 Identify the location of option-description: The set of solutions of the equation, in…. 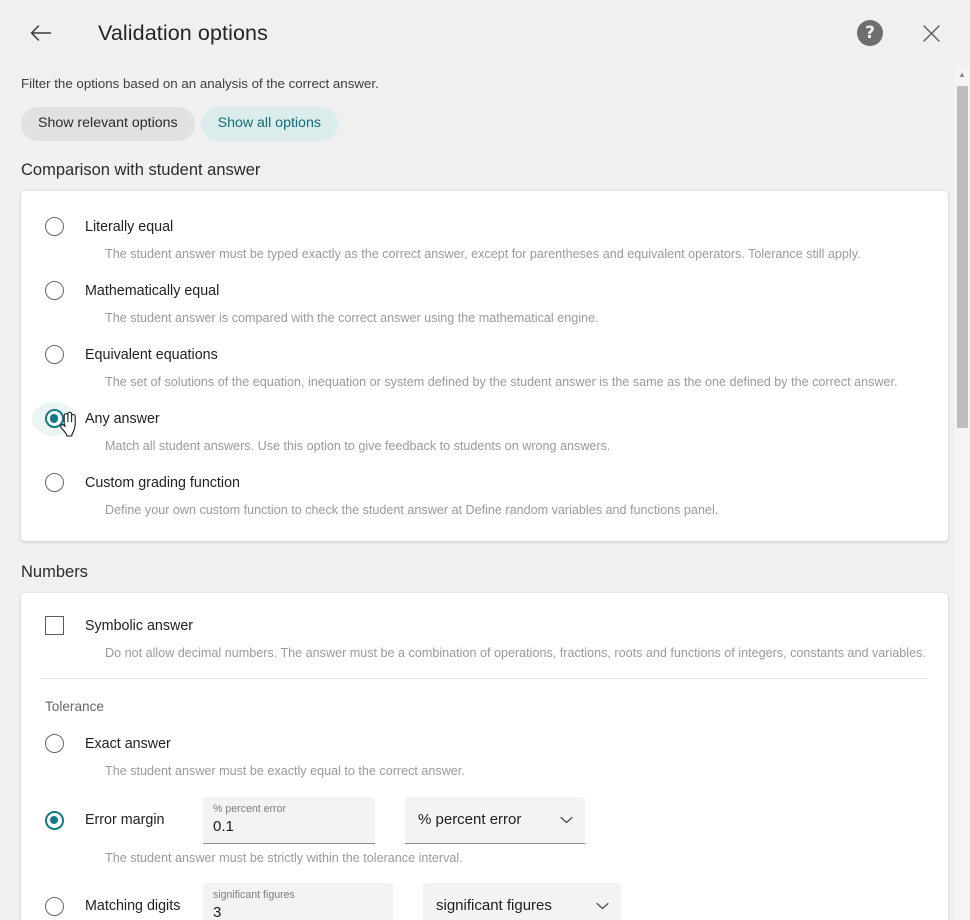
(501, 381).